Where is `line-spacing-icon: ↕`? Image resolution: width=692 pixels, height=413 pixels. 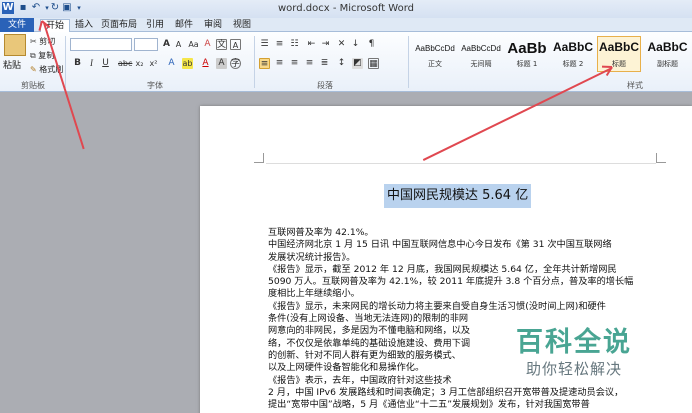
line-spacing-icon: ↕ is located at coordinates (341, 63).